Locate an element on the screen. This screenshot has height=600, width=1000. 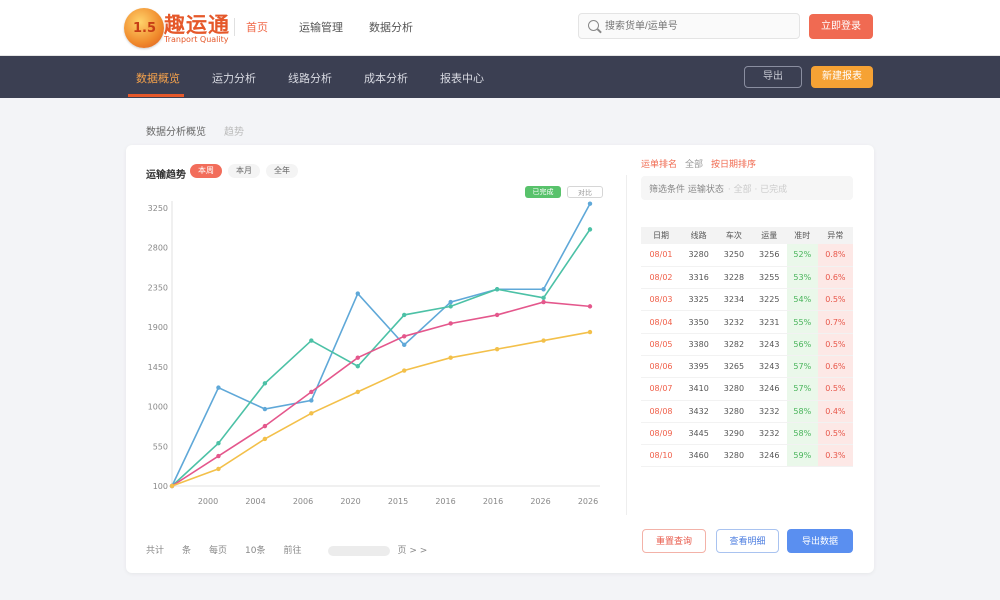
menu-item-capacity: 运力分析 is located at coordinates (234, 78).